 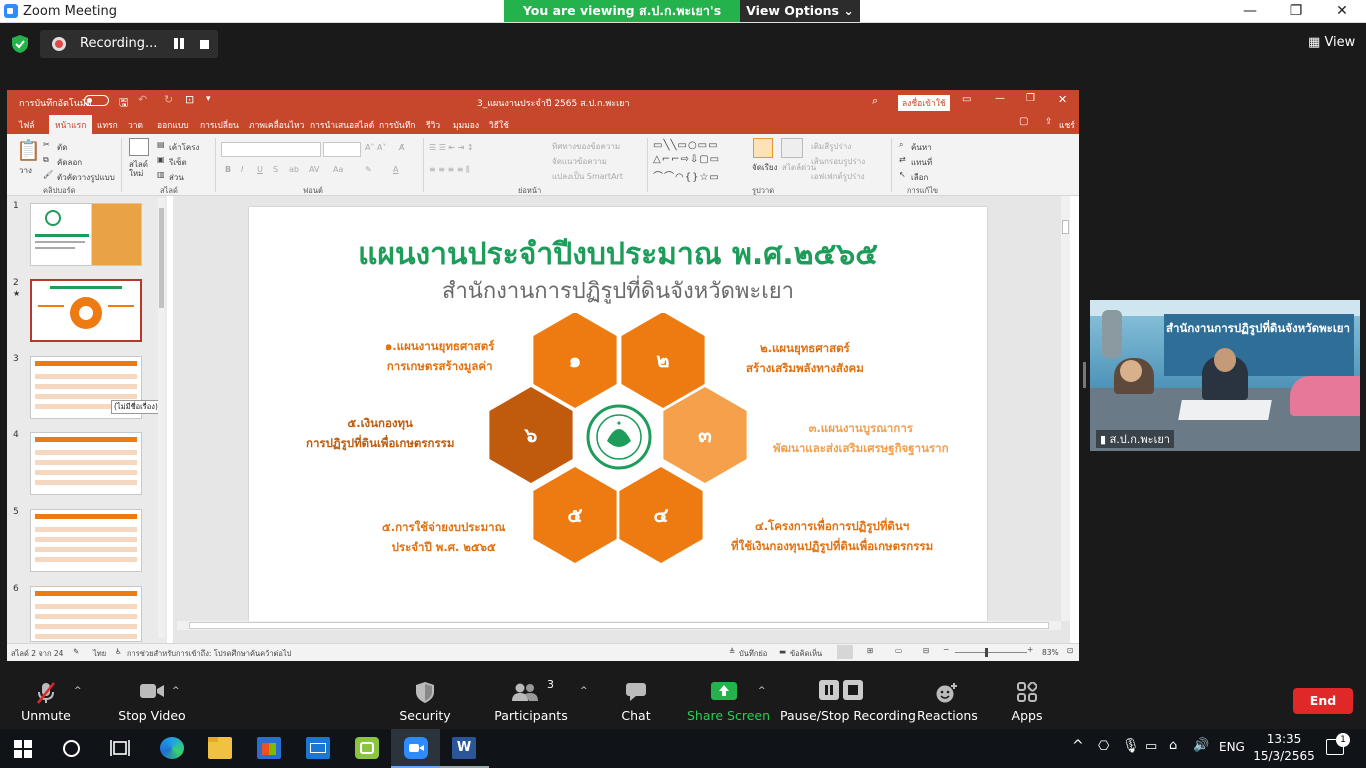 I want to click on participants-button: 3 Participants, so click(x=531, y=698).